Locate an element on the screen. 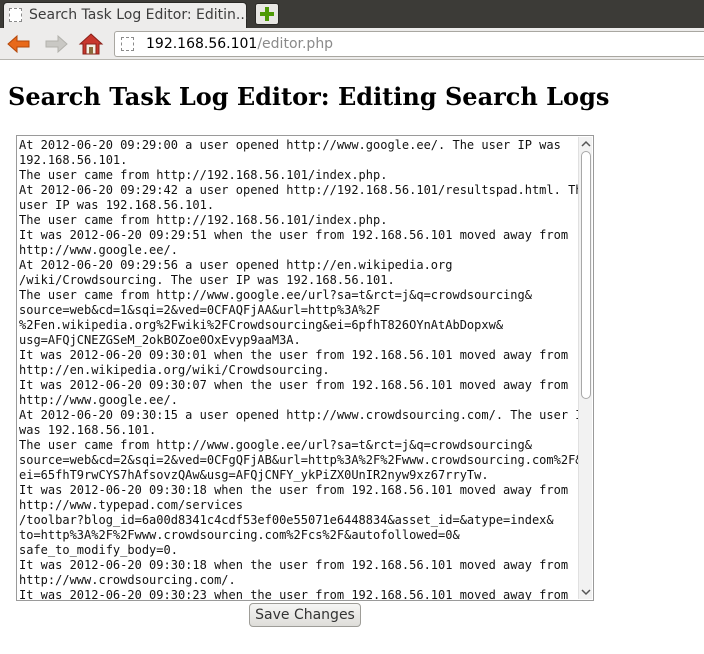 The width and height of the screenshot is (704, 654). log-line: usg=AFQjCNEZGSeM_2okBOZoe0OxEvyp9aaM3A. is located at coordinates (160, 340).